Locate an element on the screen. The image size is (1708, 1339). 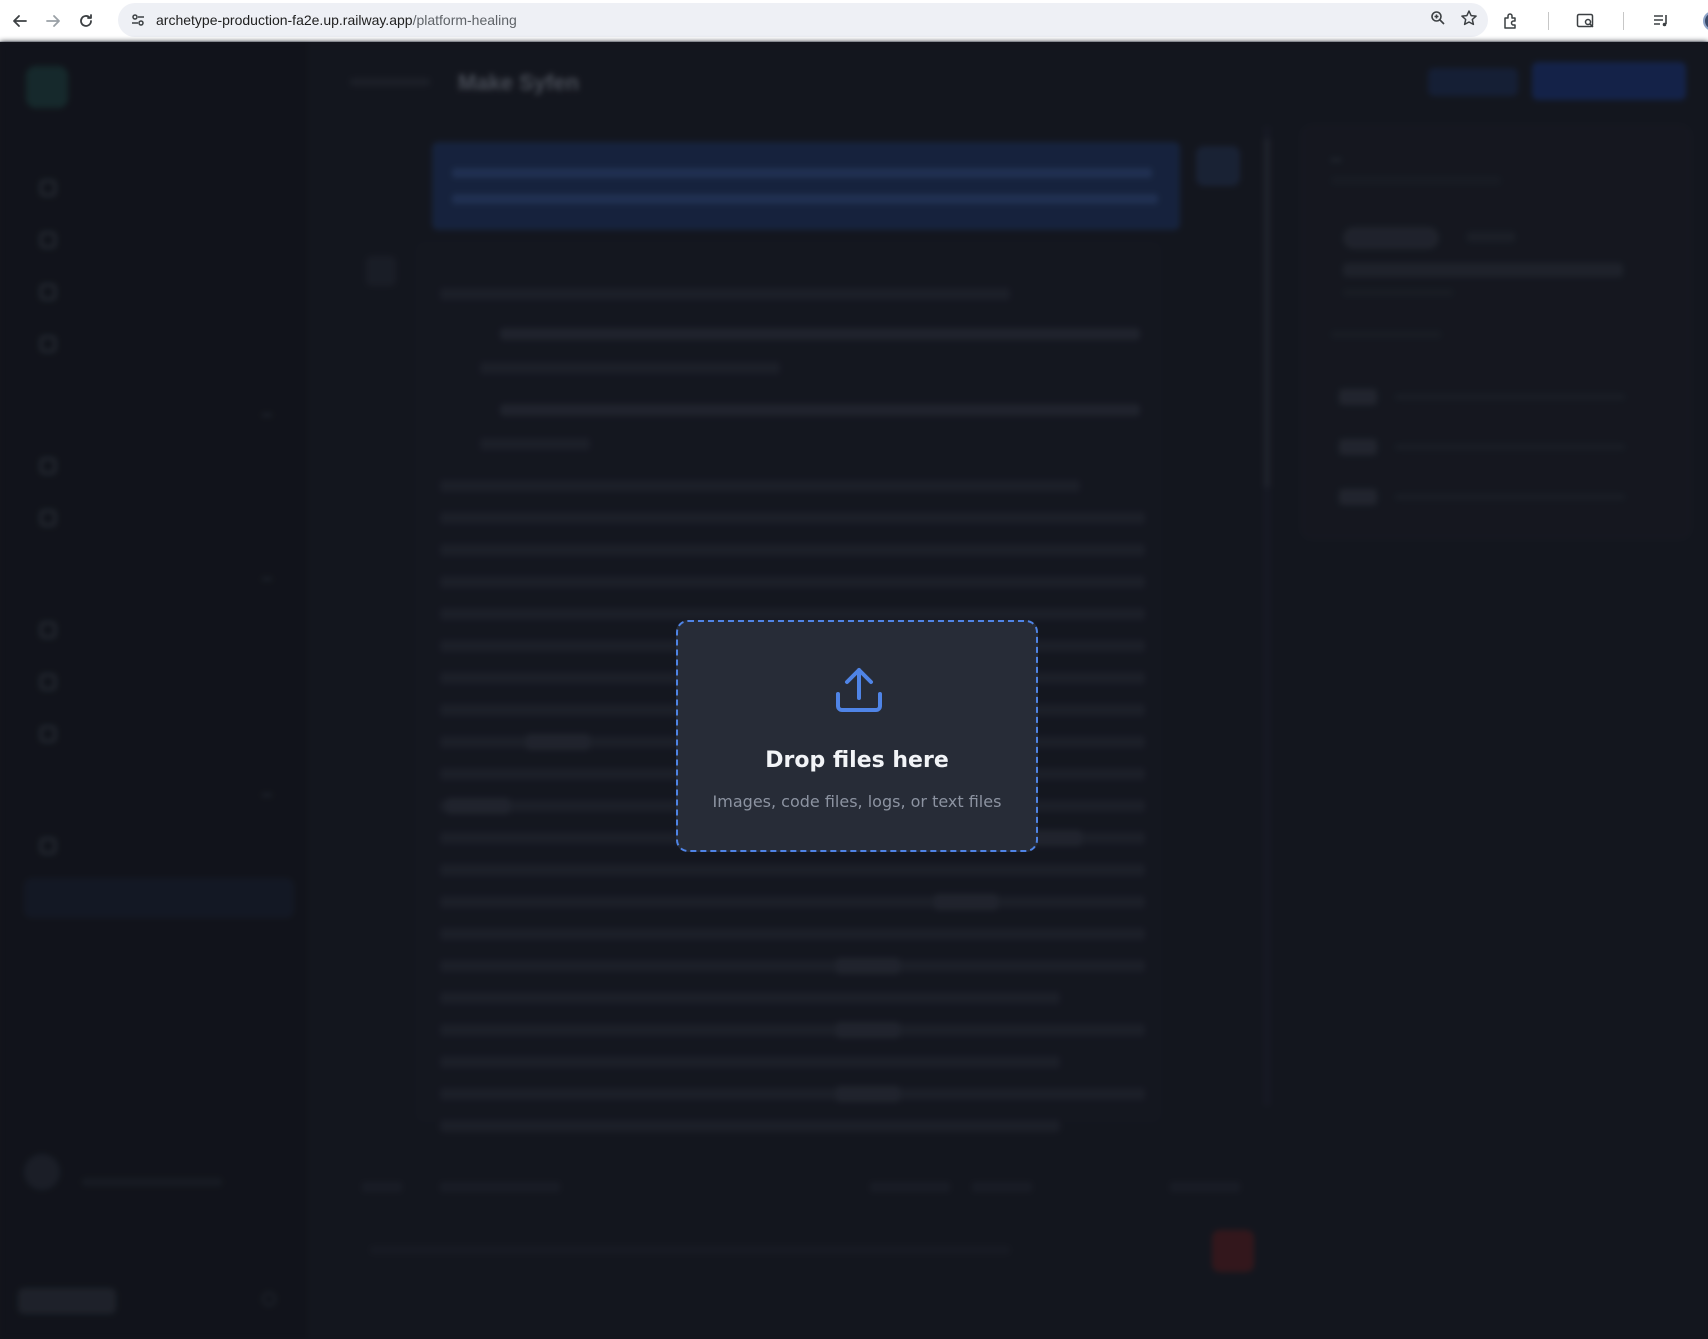
tab-search-icon is located at coordinates (1586, 21).